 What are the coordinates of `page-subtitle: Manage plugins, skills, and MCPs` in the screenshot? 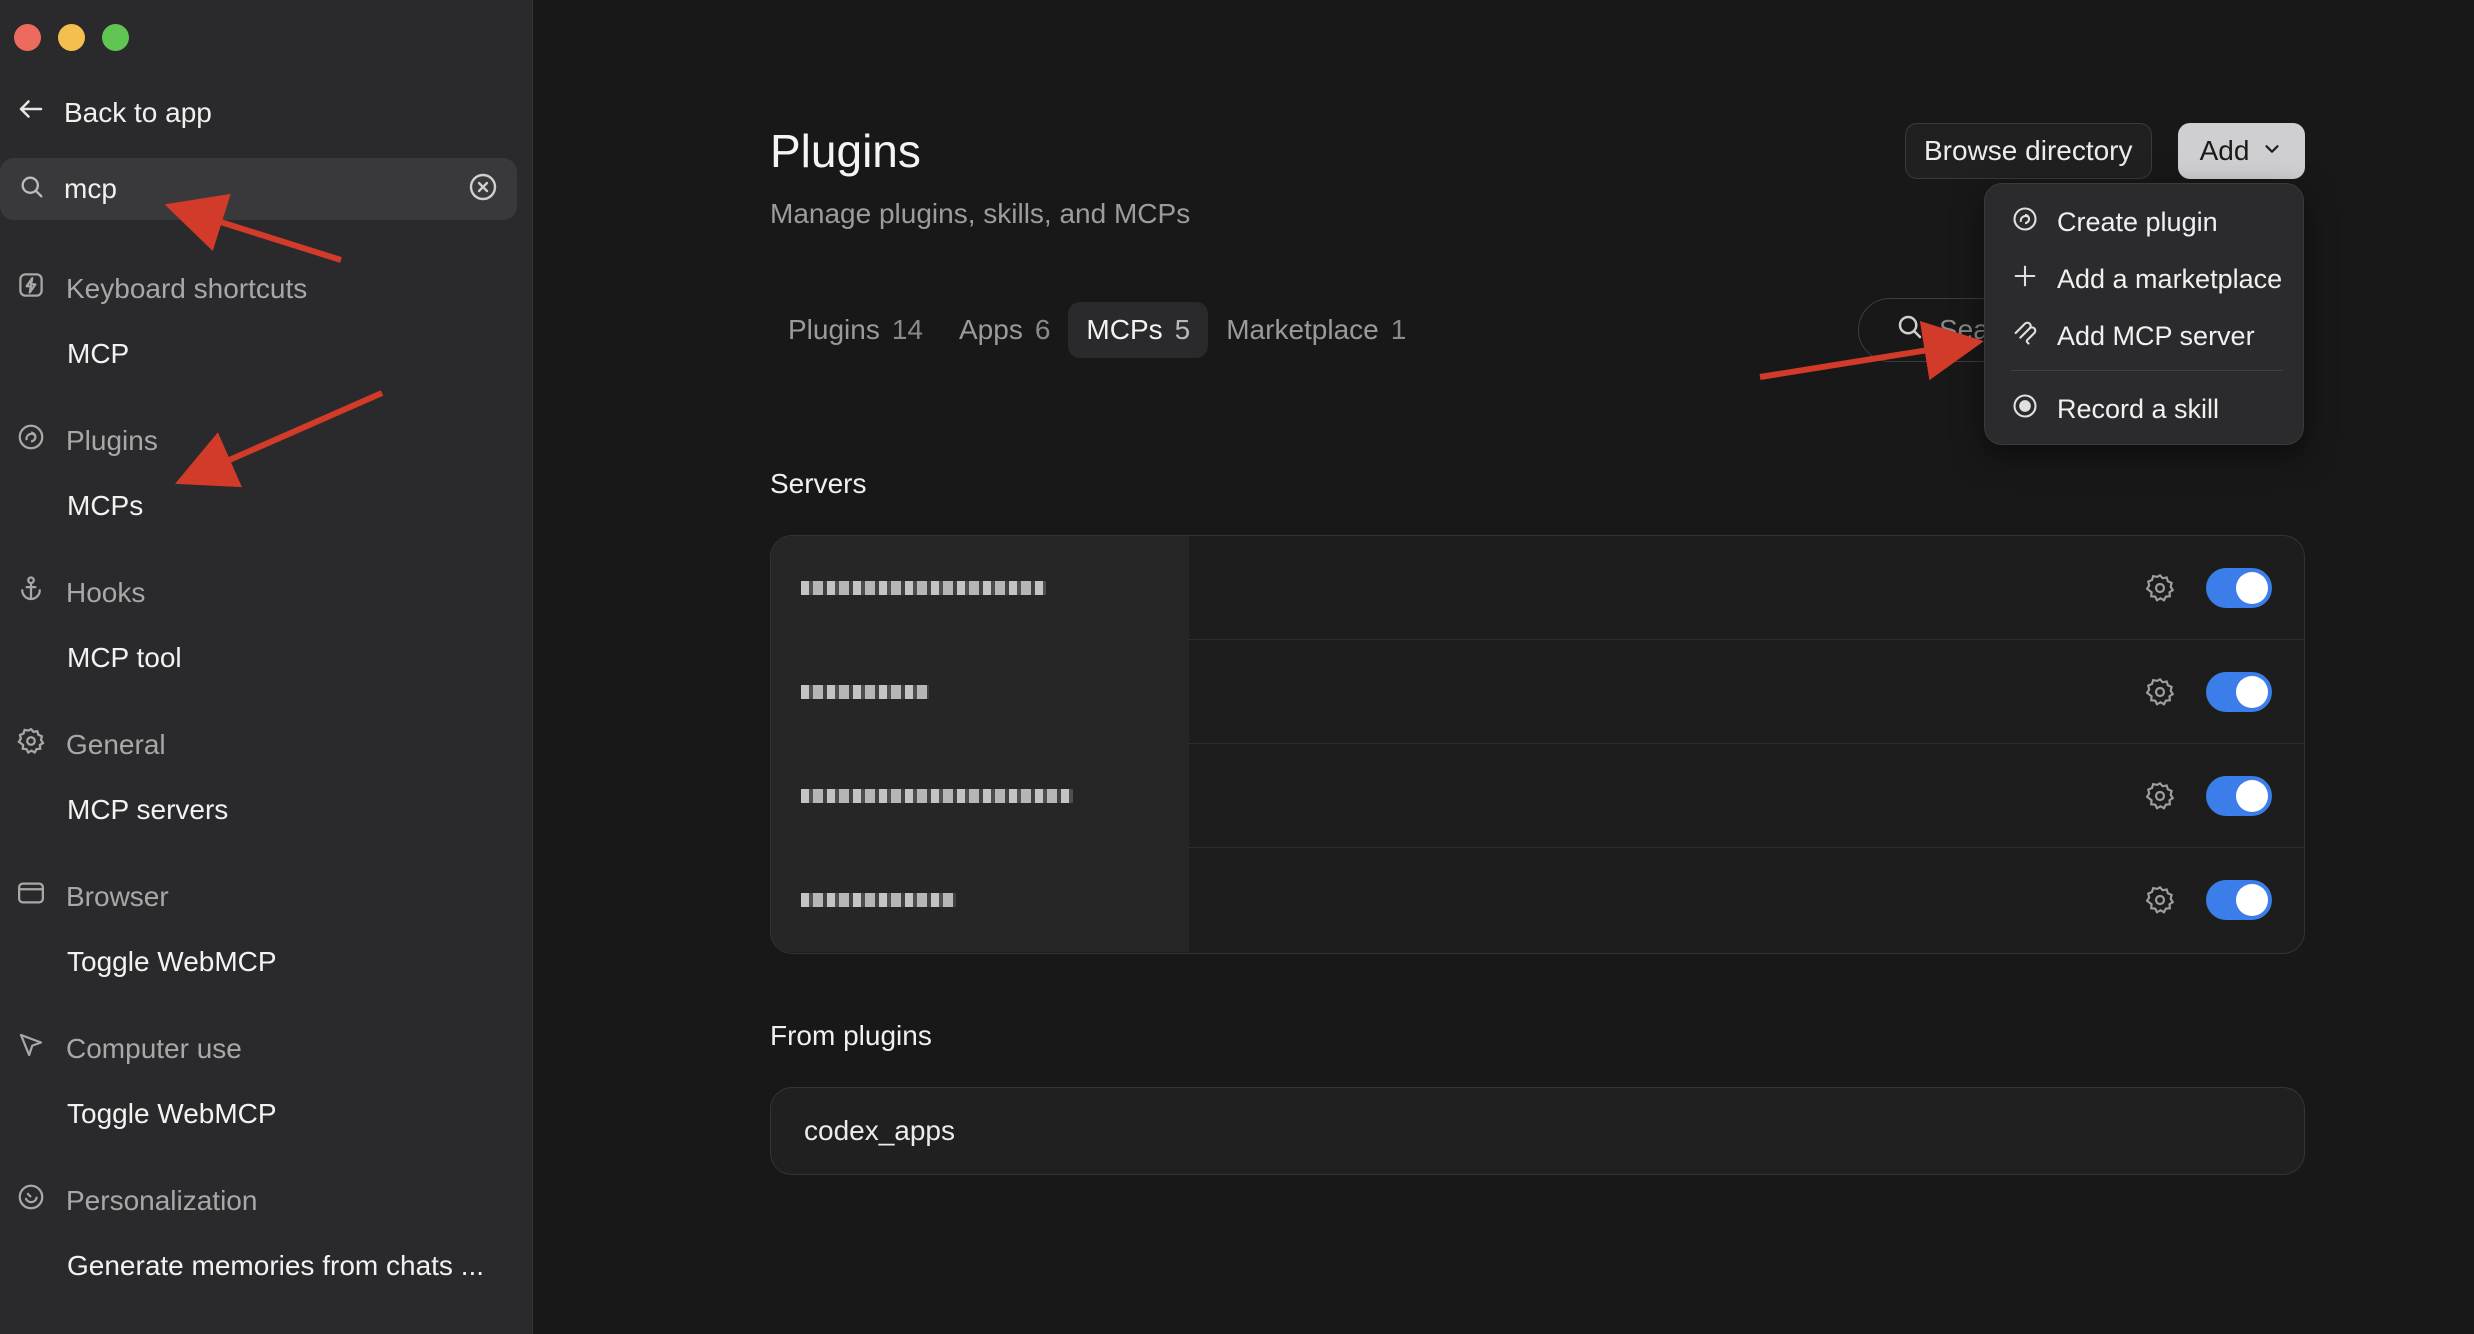 It's located at (980, 213).